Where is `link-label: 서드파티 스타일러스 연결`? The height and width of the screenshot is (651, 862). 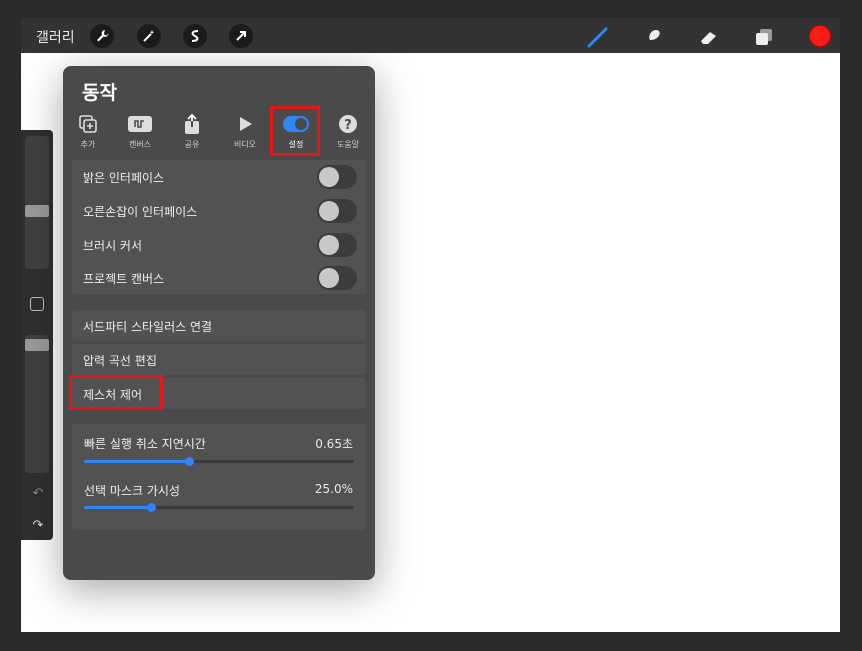
link-label: 서드파티 스타일러스 연결 is located at coordinates (148, 327).